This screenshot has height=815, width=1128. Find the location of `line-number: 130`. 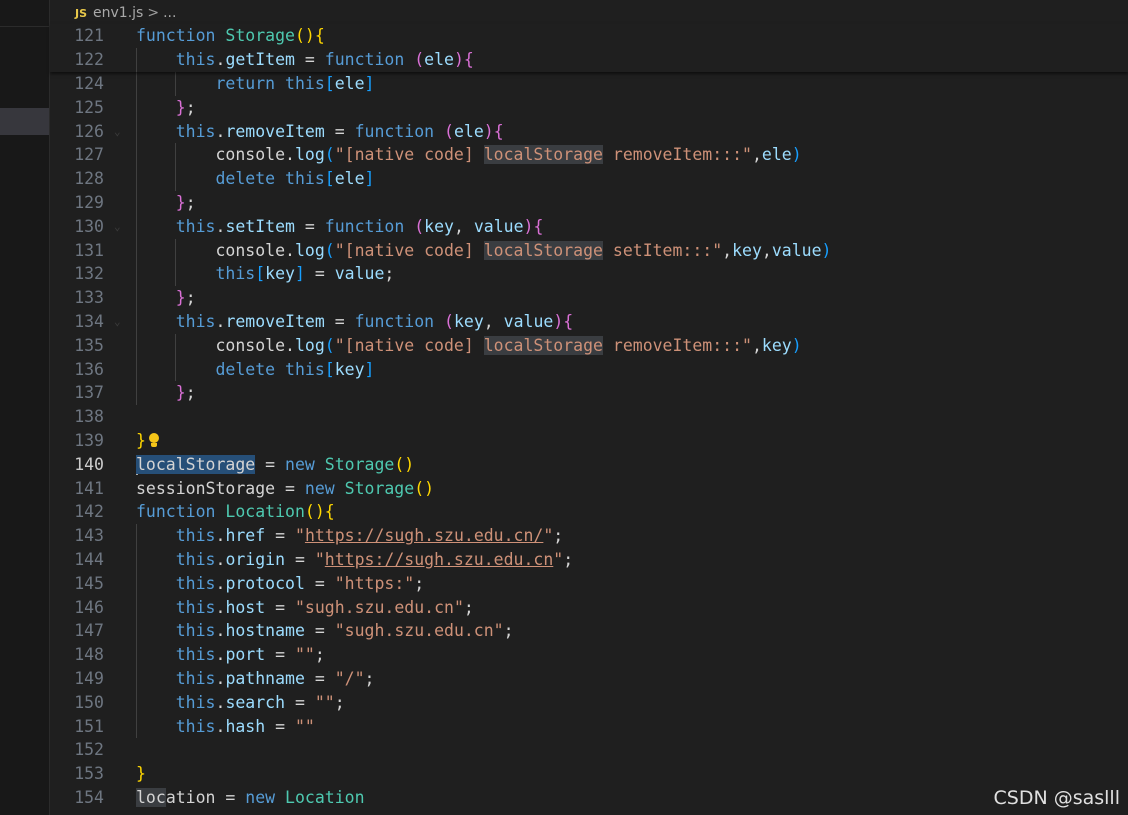

line-number: 130 is located at coordinates (89, 226).